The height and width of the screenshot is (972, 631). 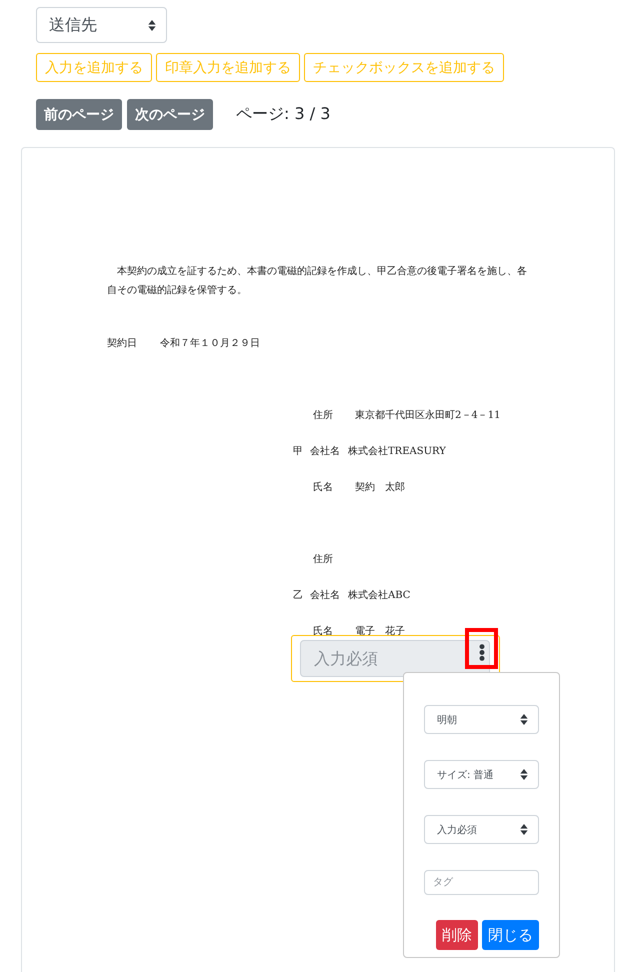 What do you see at coordinates (427, 415) in the screenshot?
I see `address-value: 東京都千代田区永田町2－4－11` at bounding box center [427, 415].